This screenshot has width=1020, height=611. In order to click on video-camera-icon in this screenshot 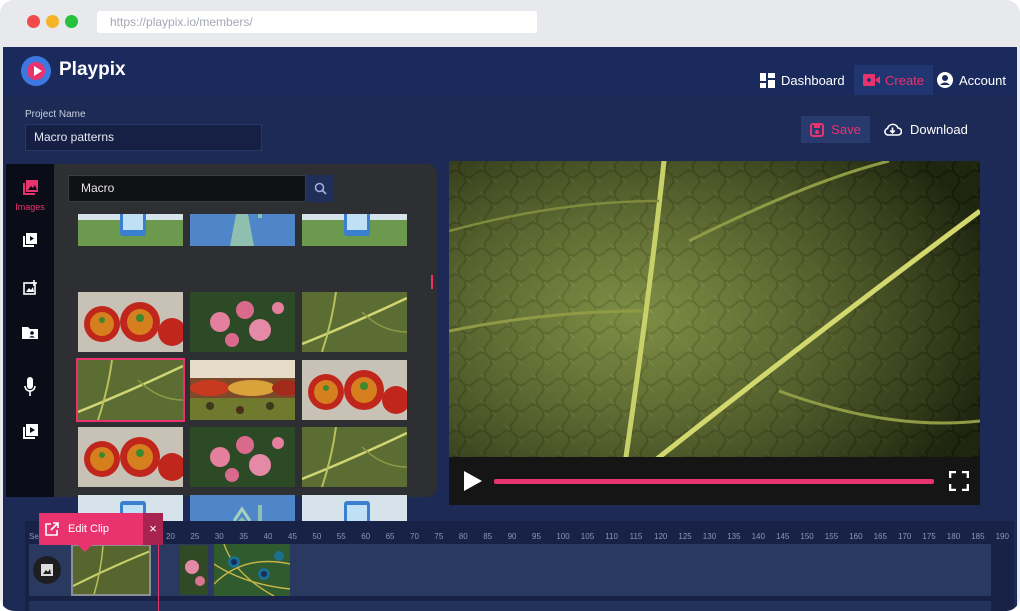, I will do `click(871, 80)`.